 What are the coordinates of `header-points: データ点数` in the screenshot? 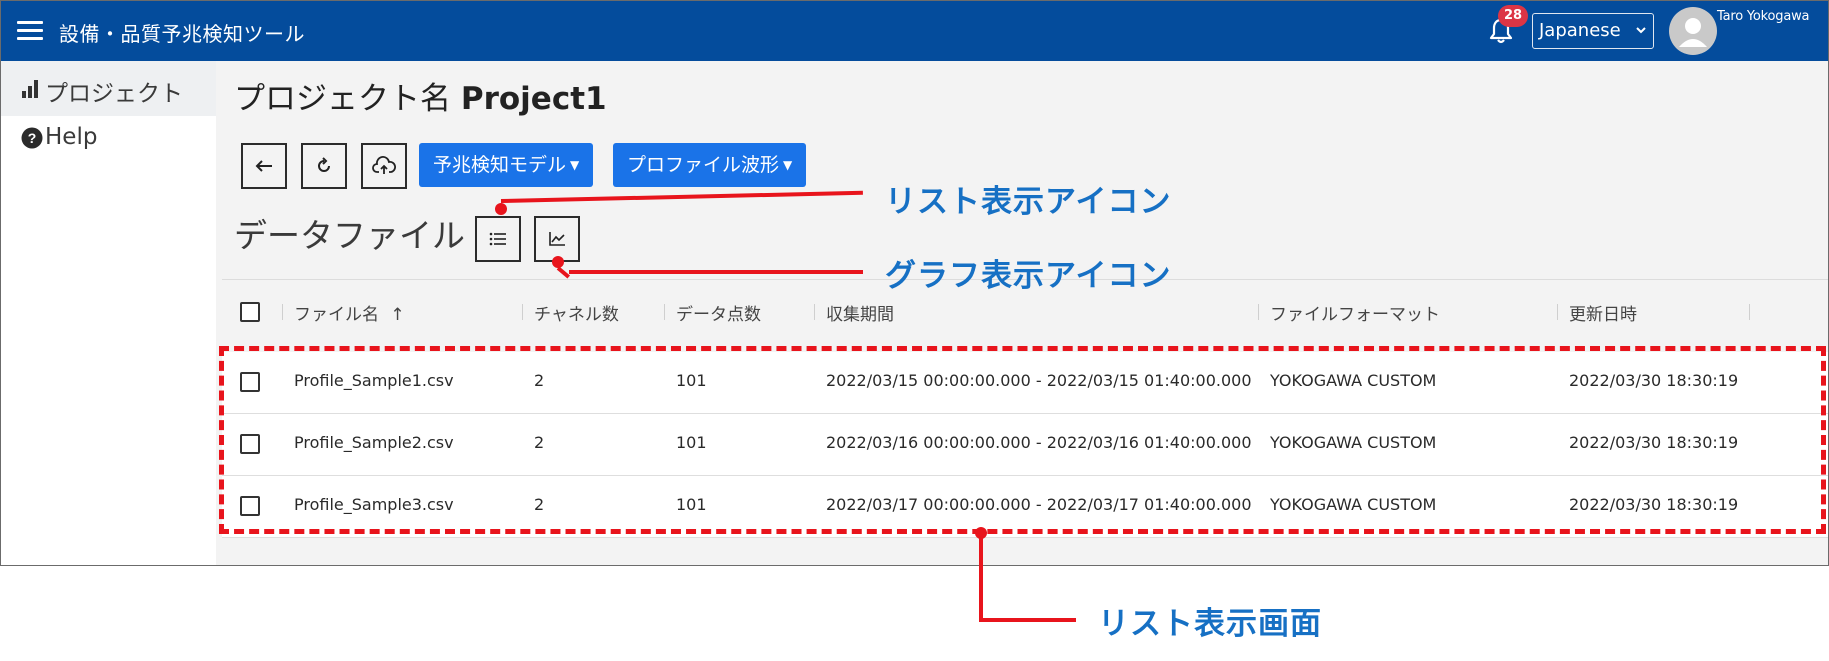 It's located at (718, 312).